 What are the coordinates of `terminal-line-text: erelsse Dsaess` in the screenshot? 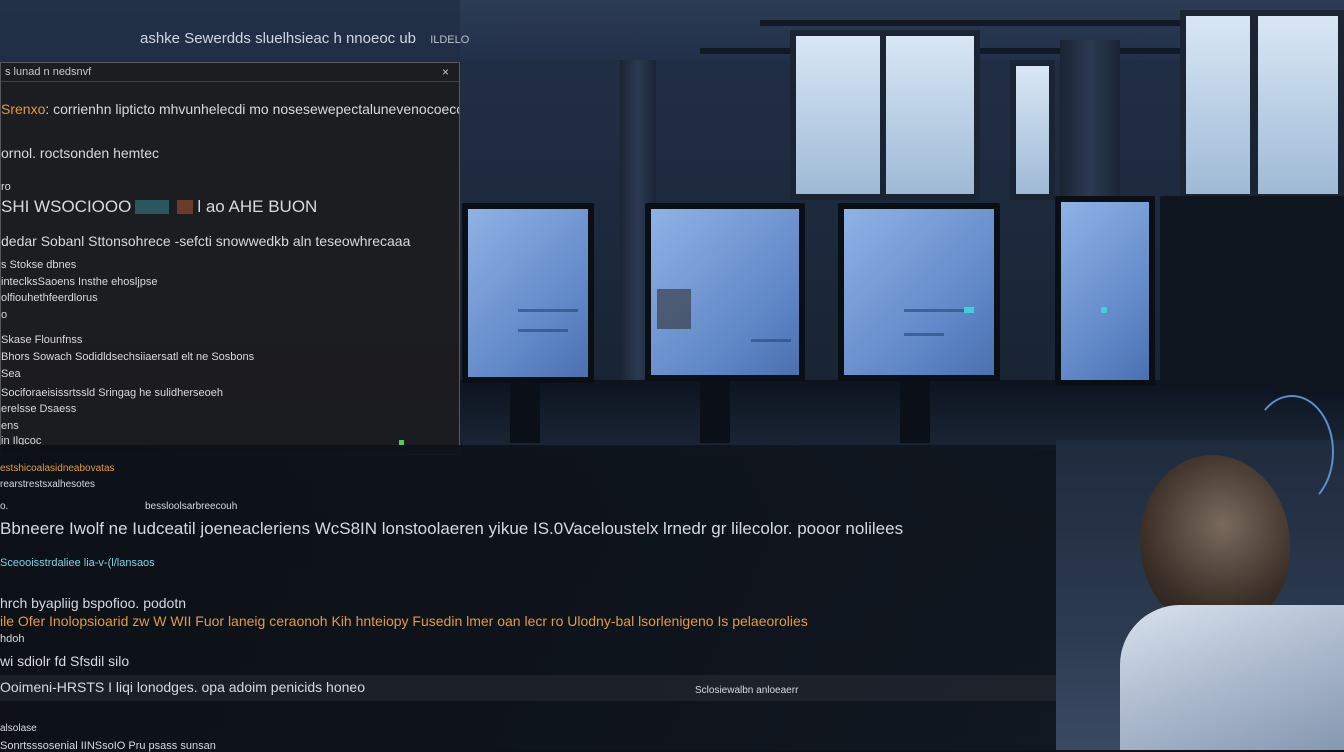 It's located at (39, 409).